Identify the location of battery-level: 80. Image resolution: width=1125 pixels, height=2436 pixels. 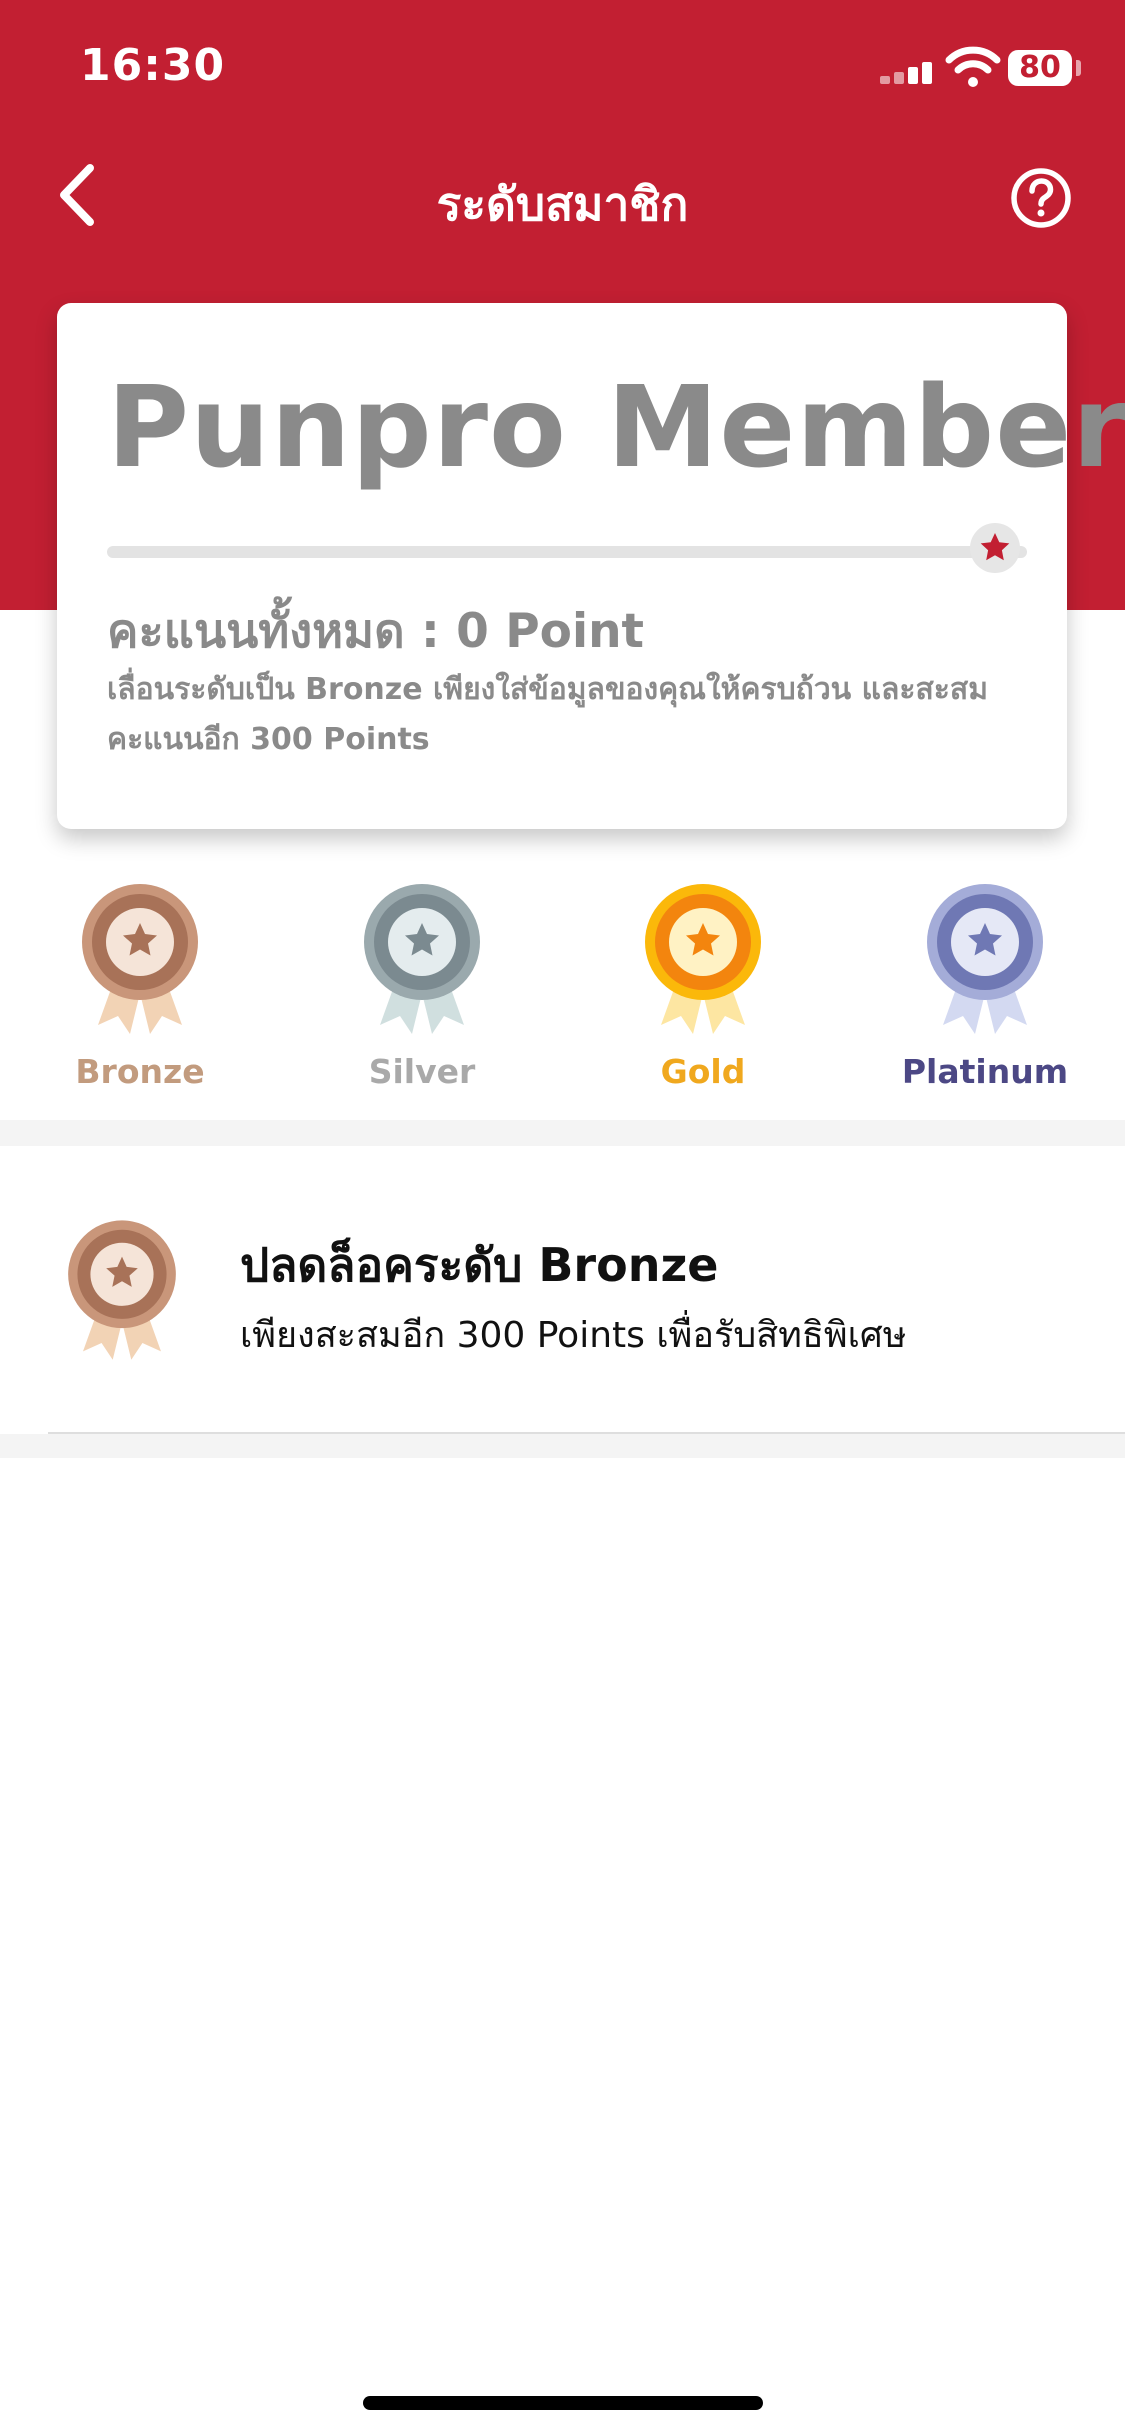
(1040, 67).